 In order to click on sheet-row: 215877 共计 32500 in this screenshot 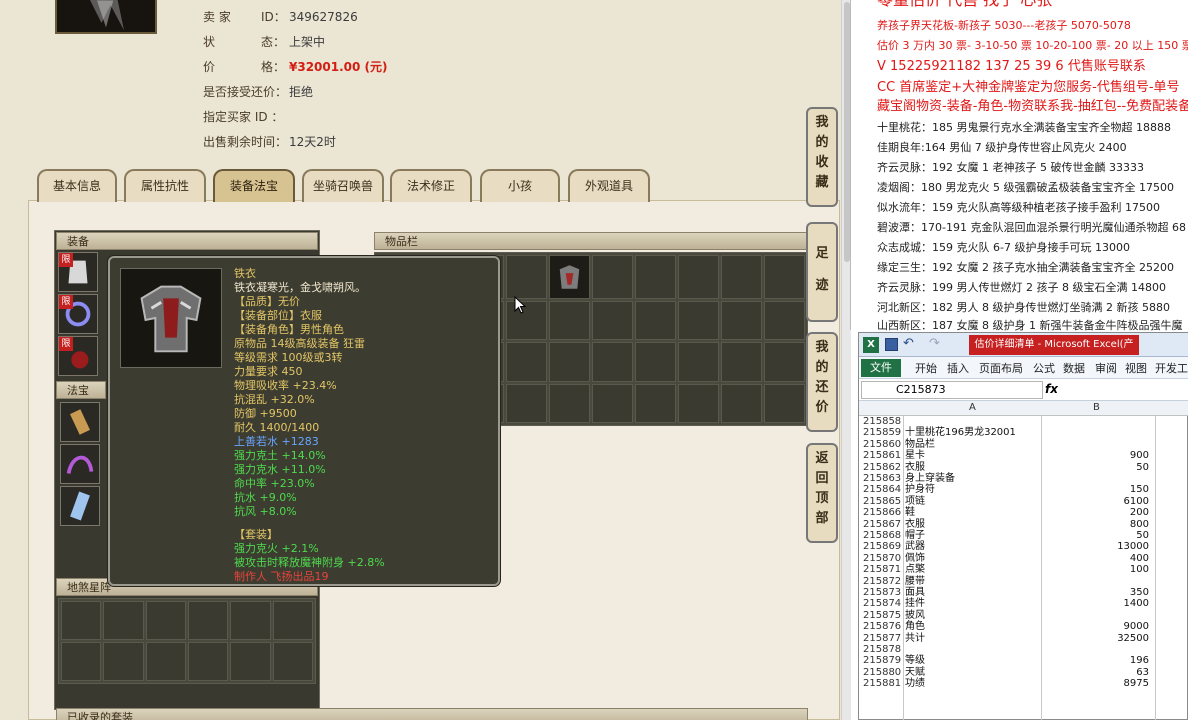, I will do `click(1023, 638)`.